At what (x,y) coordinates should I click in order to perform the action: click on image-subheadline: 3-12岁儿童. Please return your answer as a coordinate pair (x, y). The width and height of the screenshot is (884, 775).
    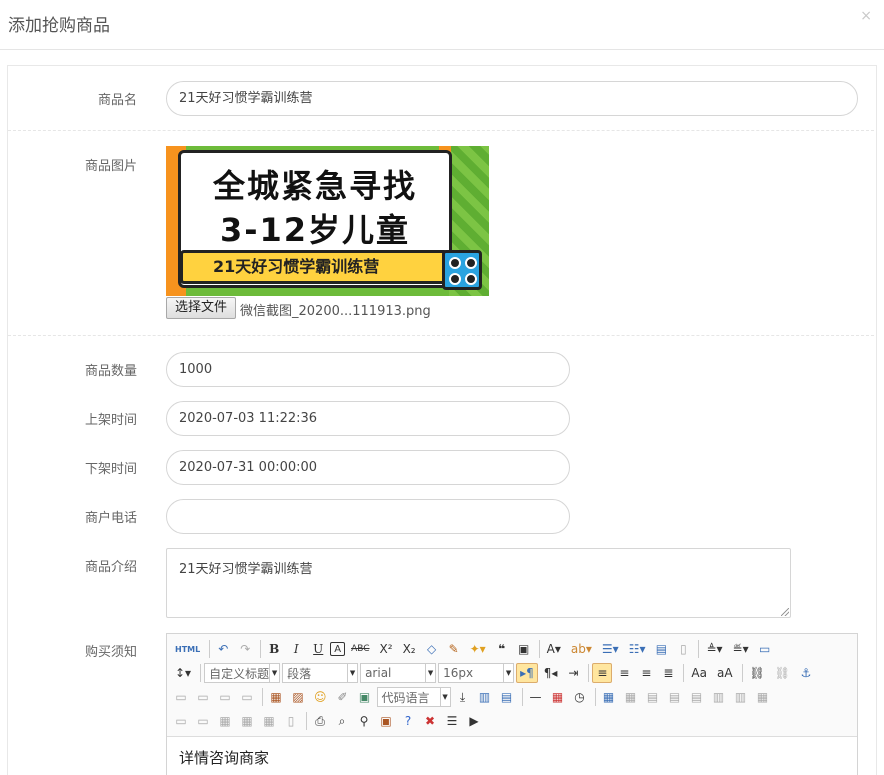
    Looking at the image, I should click on (315, 230).